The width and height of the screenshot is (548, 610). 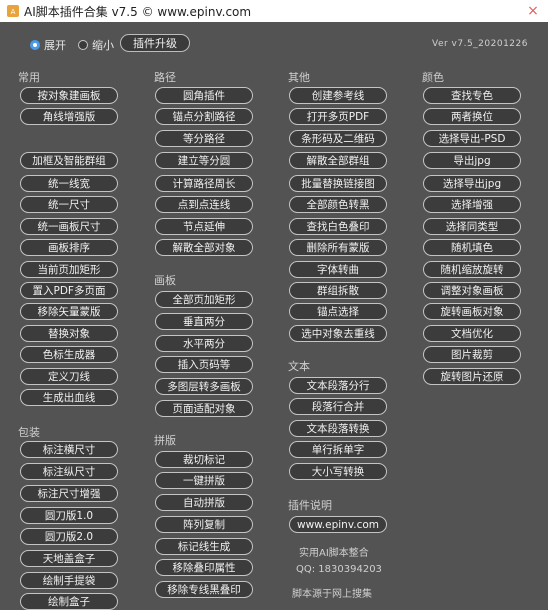 What do you see at coordinates (310, 505) in the screenshot?
I see `section-plugin-info: 插件说明` at bounding box center [310, 505].